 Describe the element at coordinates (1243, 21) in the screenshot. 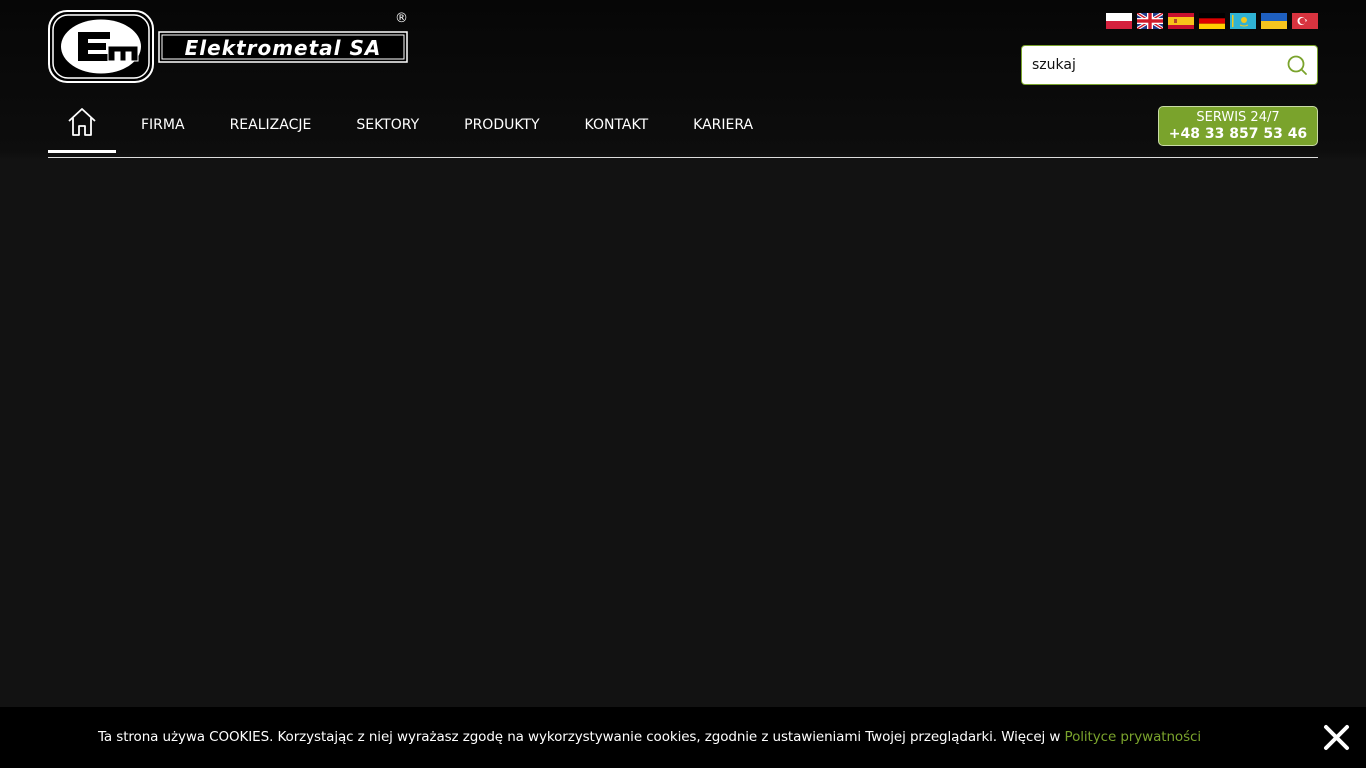

I see `flag-kazakhstan-icon` at that location.